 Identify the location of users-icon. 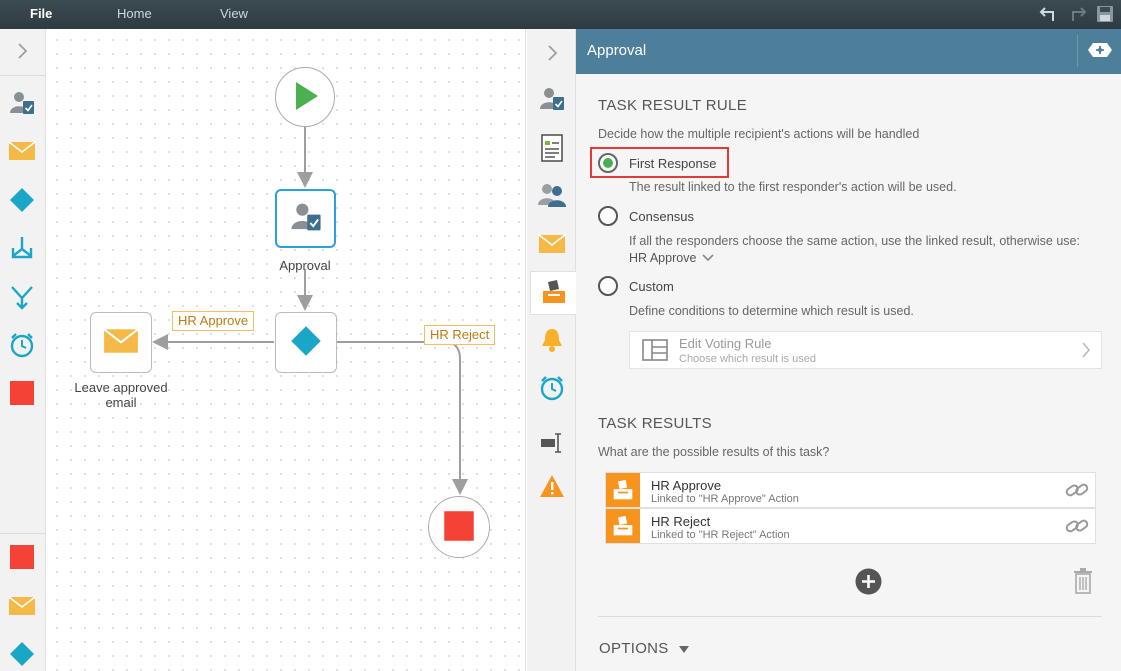
(552, 196).